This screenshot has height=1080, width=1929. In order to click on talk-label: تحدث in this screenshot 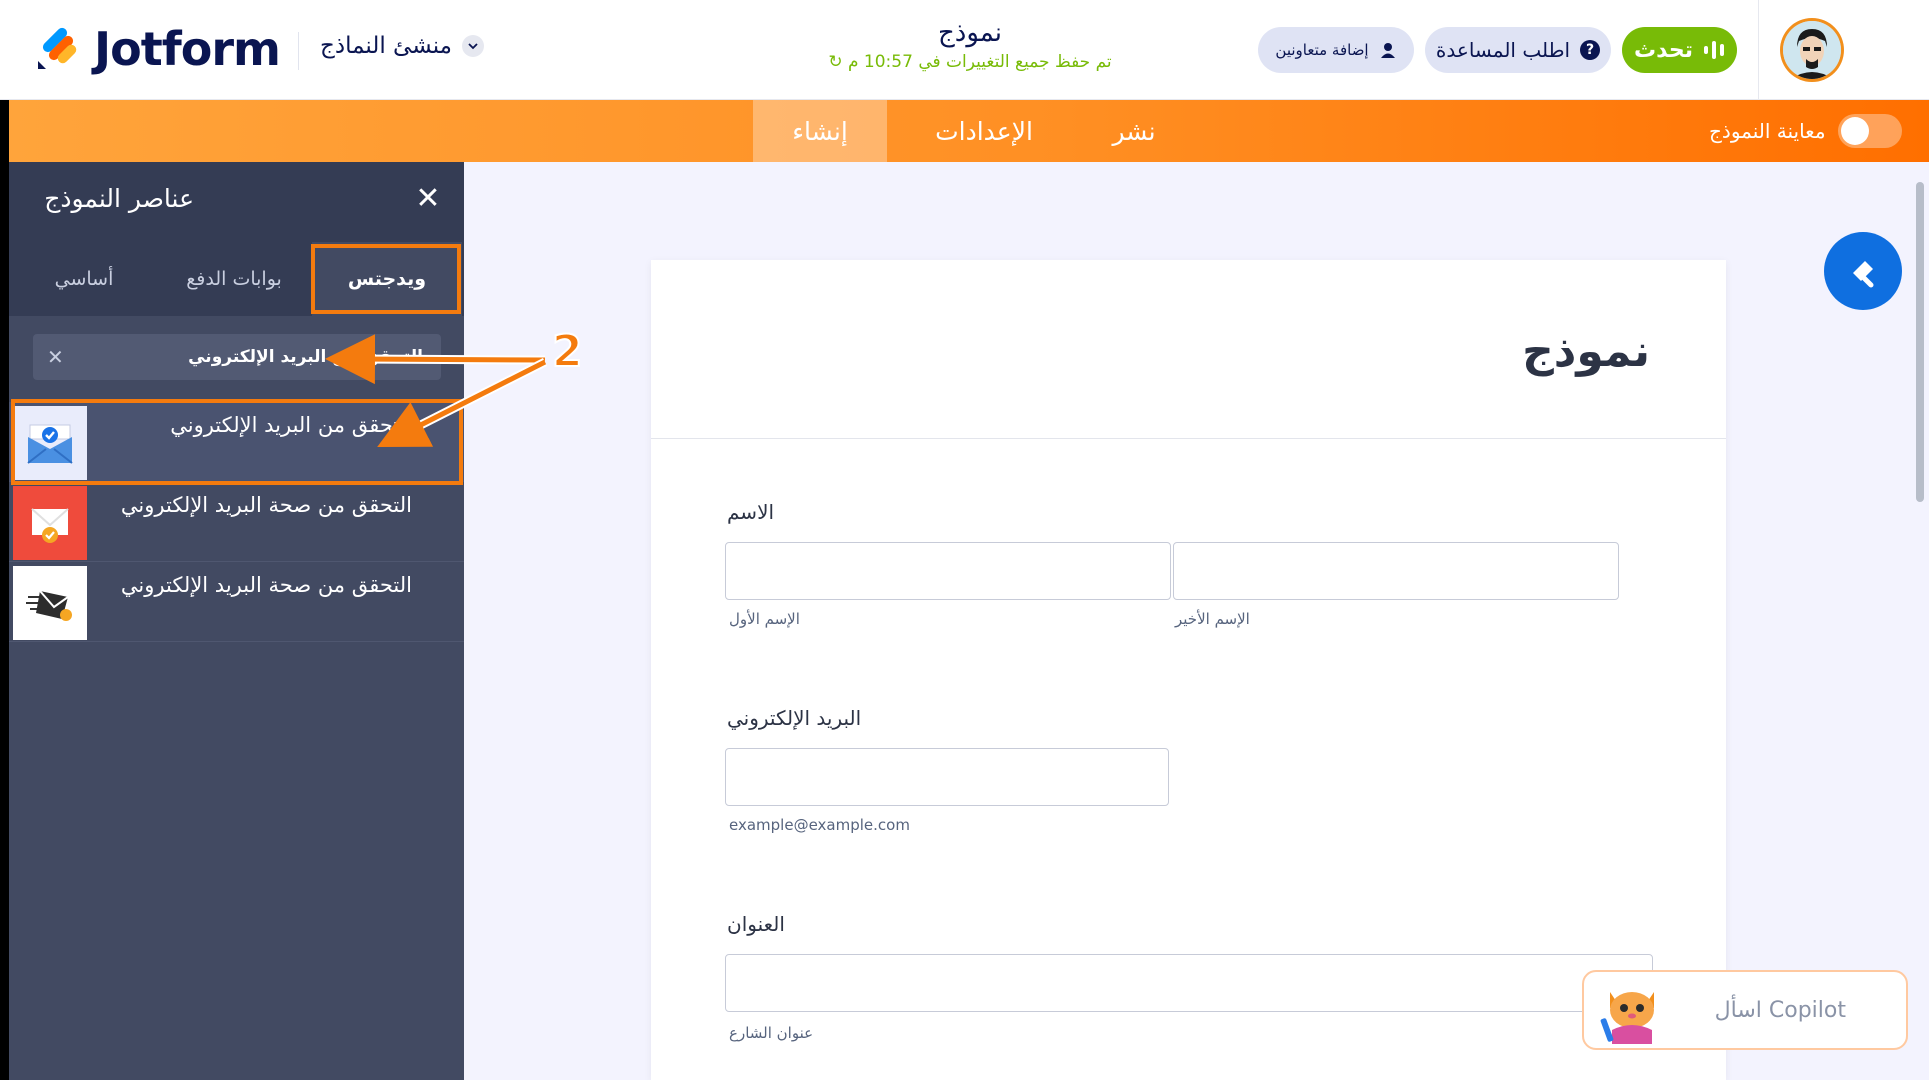, I will do `click(1663, 50)`.